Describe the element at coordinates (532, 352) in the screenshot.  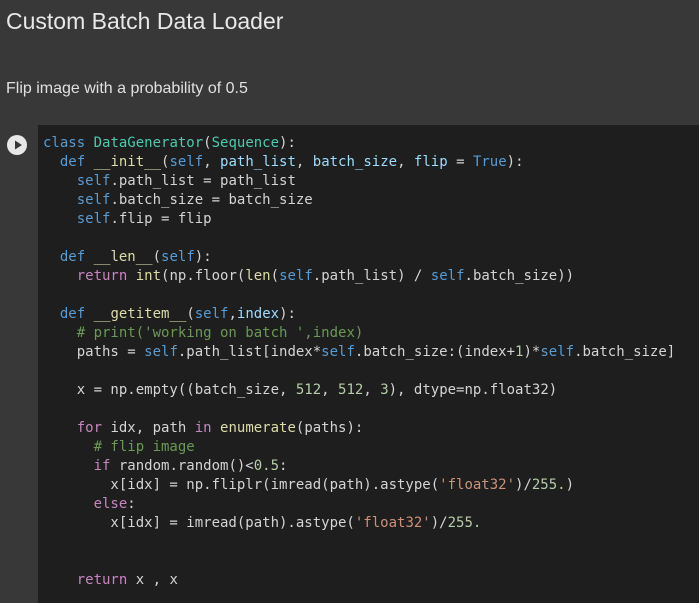
I see `code-token: )*` at that location.